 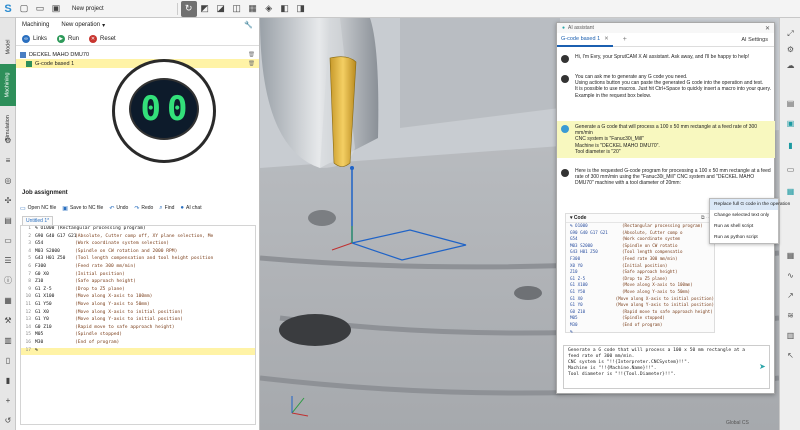 I want to click on view-shade-icon: ◨, so click(x=301, y=9).